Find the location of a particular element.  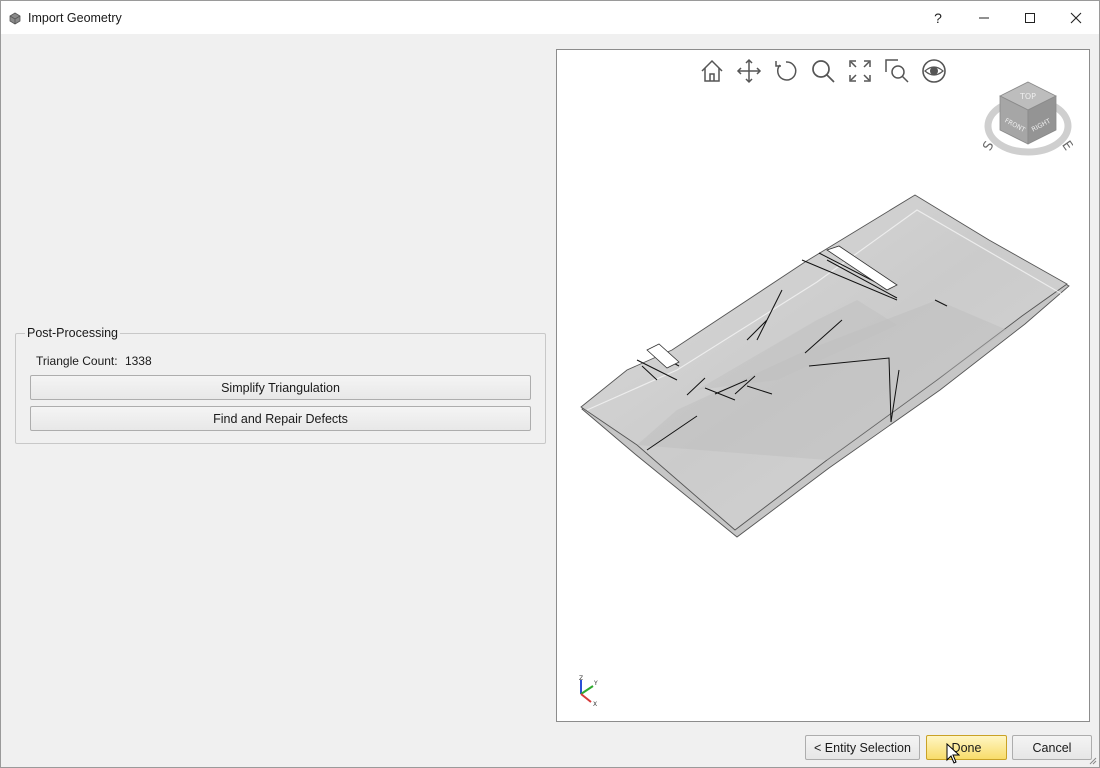

help-button: ? is located at coordinates (938, 17).